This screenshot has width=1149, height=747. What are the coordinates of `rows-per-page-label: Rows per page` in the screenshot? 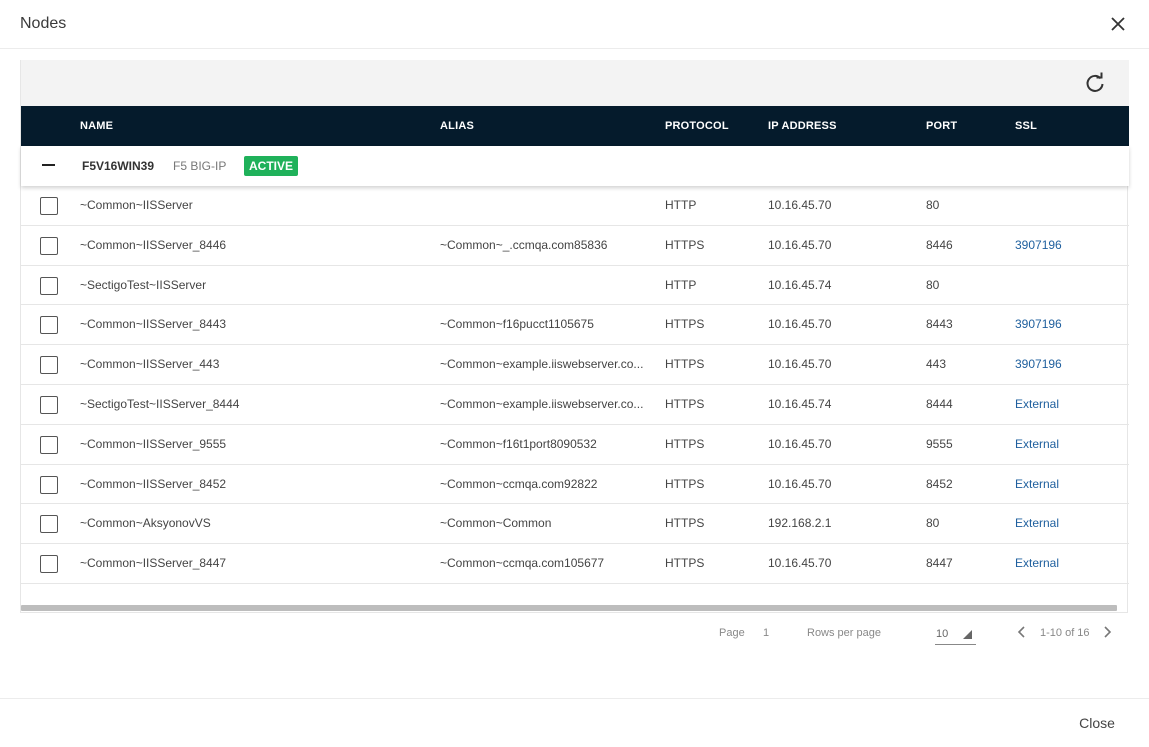 It's located at (844, 633).